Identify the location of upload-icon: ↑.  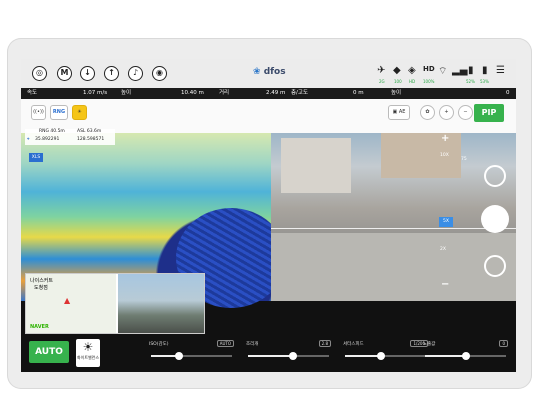
(111, 73).